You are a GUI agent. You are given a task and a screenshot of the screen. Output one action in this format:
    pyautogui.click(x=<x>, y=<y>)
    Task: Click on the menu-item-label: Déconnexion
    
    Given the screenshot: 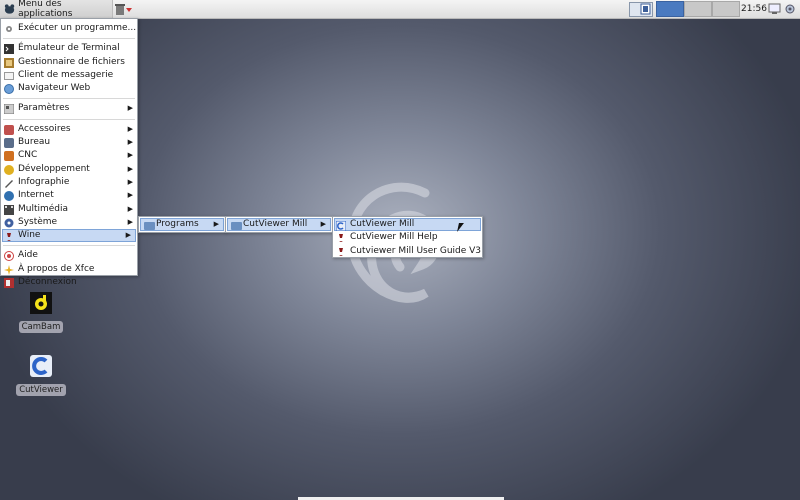 What is the action you would take?
    pyautogui.click(x=47, y=282)
    